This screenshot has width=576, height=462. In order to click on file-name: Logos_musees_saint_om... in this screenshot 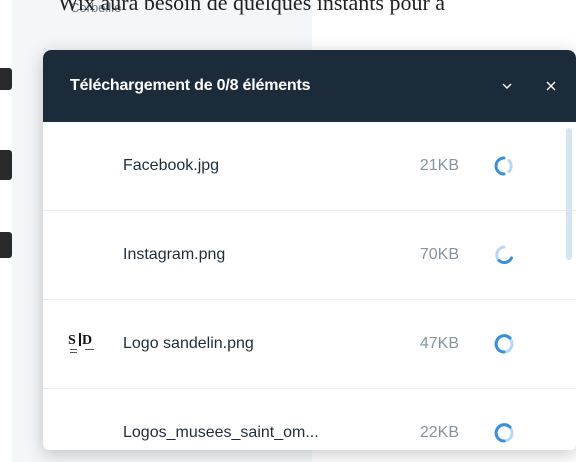, I will do `click(221, 432)`.